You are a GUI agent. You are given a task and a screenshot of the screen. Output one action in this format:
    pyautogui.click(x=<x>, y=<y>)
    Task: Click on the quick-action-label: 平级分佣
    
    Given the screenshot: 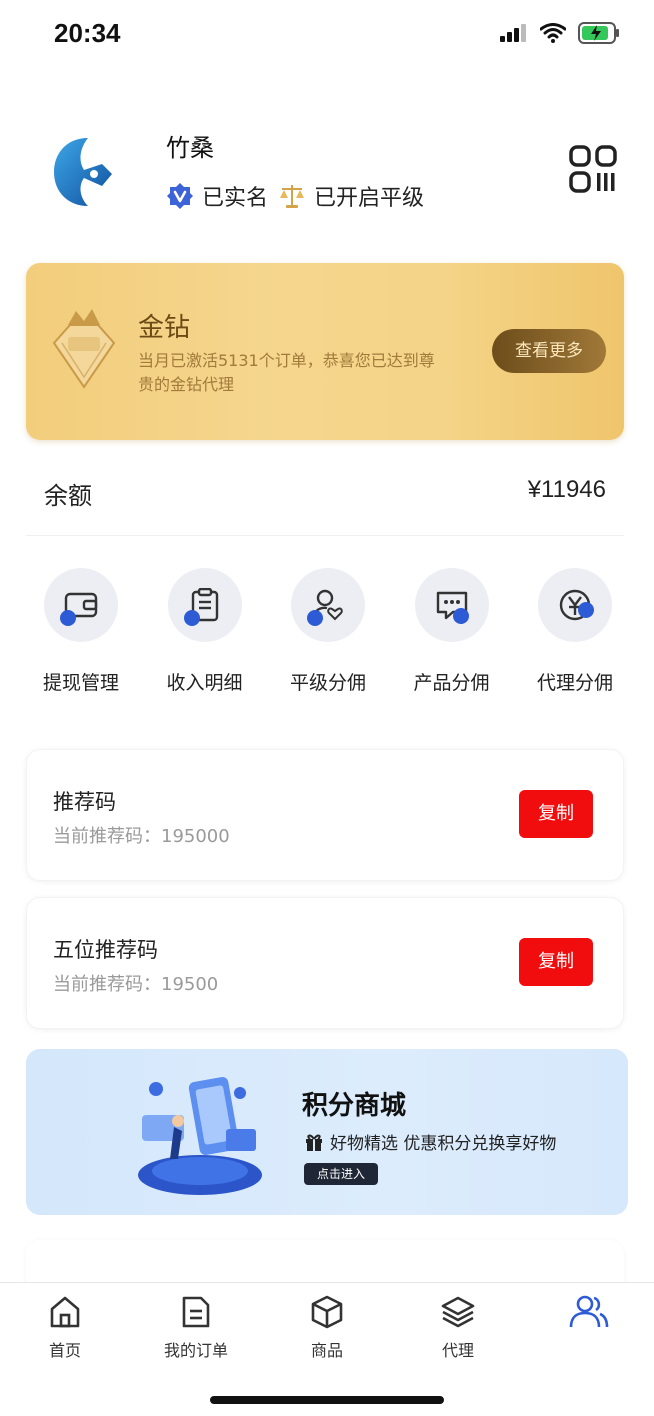 What is the action you would take?
    pyautogui.click(x=327, y=683)
    